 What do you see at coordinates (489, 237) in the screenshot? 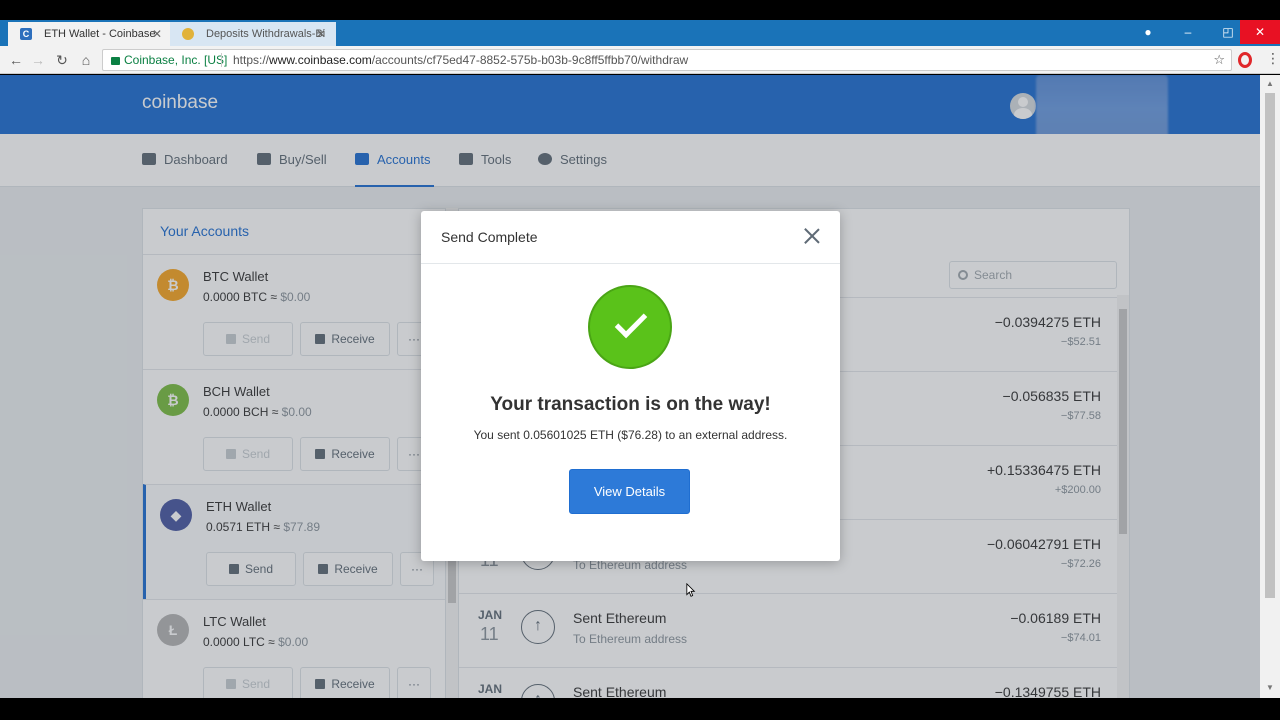
I see `dialog-title: Send Complete` at bounding box center [489, 237].